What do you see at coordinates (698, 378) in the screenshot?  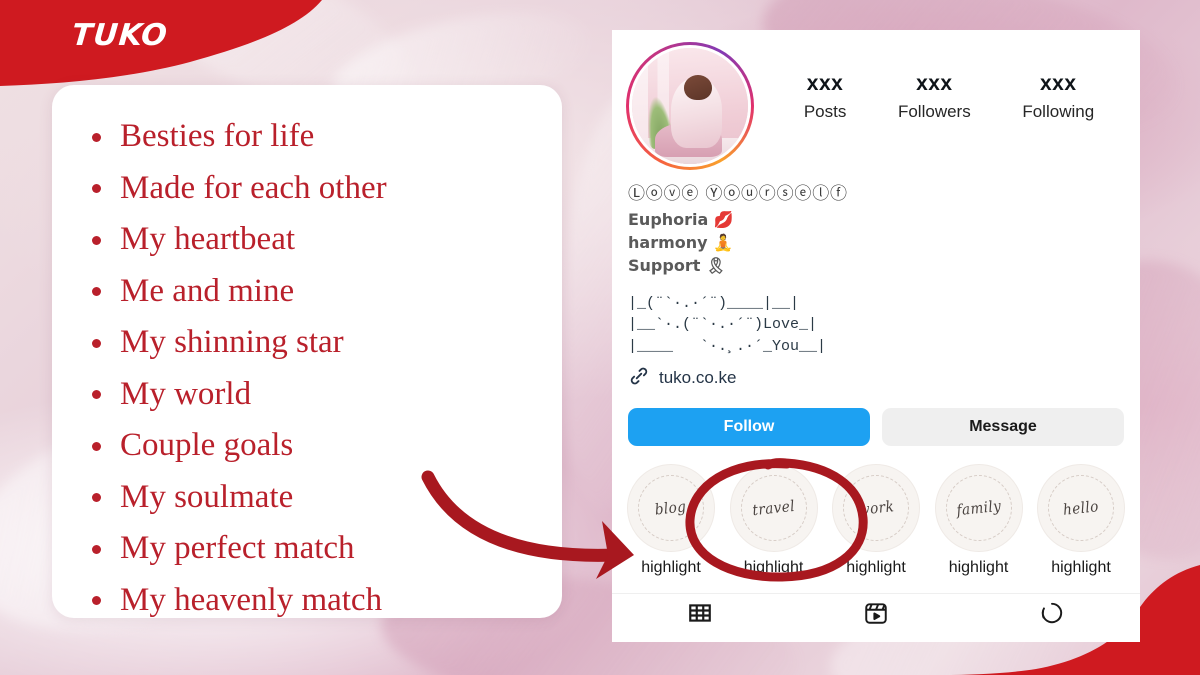 I see `link-url: tuko.co.ke` at bounding box center [698, 378].